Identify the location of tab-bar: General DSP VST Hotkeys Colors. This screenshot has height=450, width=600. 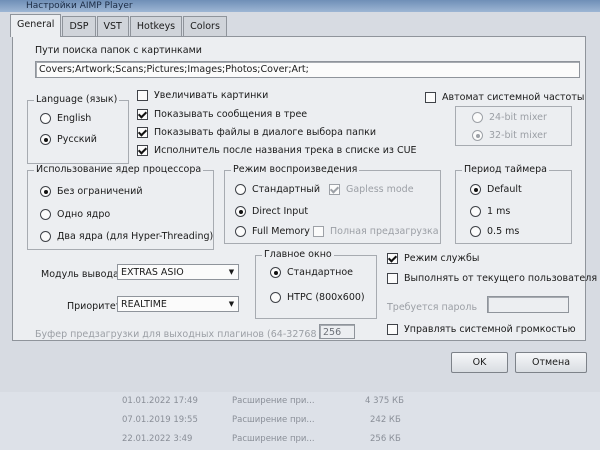
(119, 25).